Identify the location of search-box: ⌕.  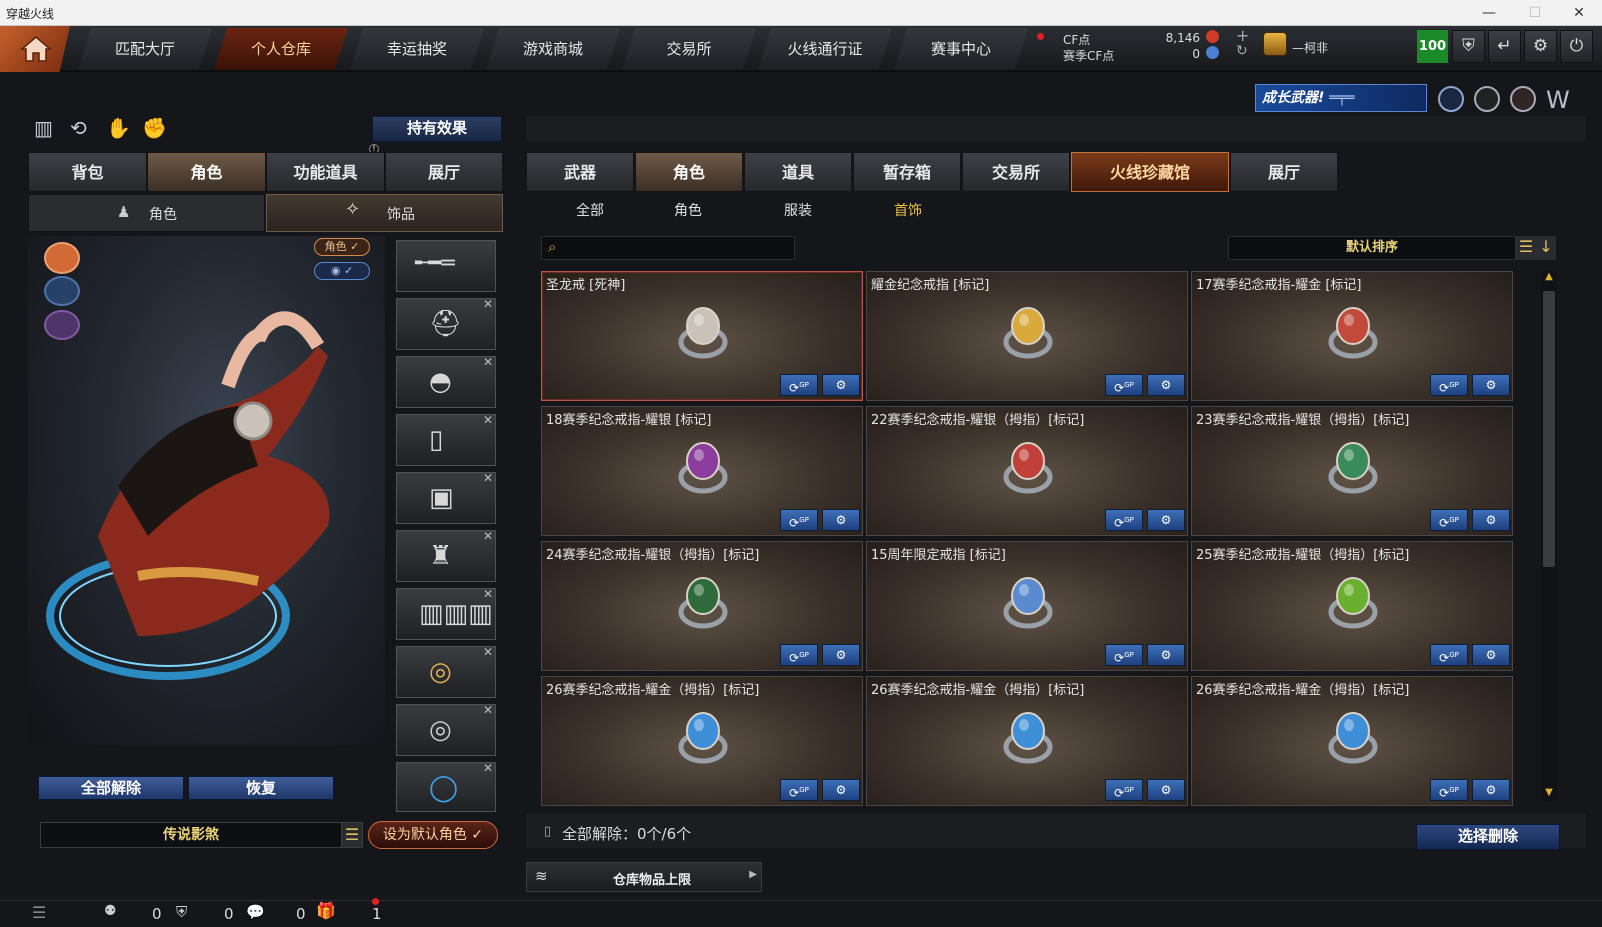
(668, 248).